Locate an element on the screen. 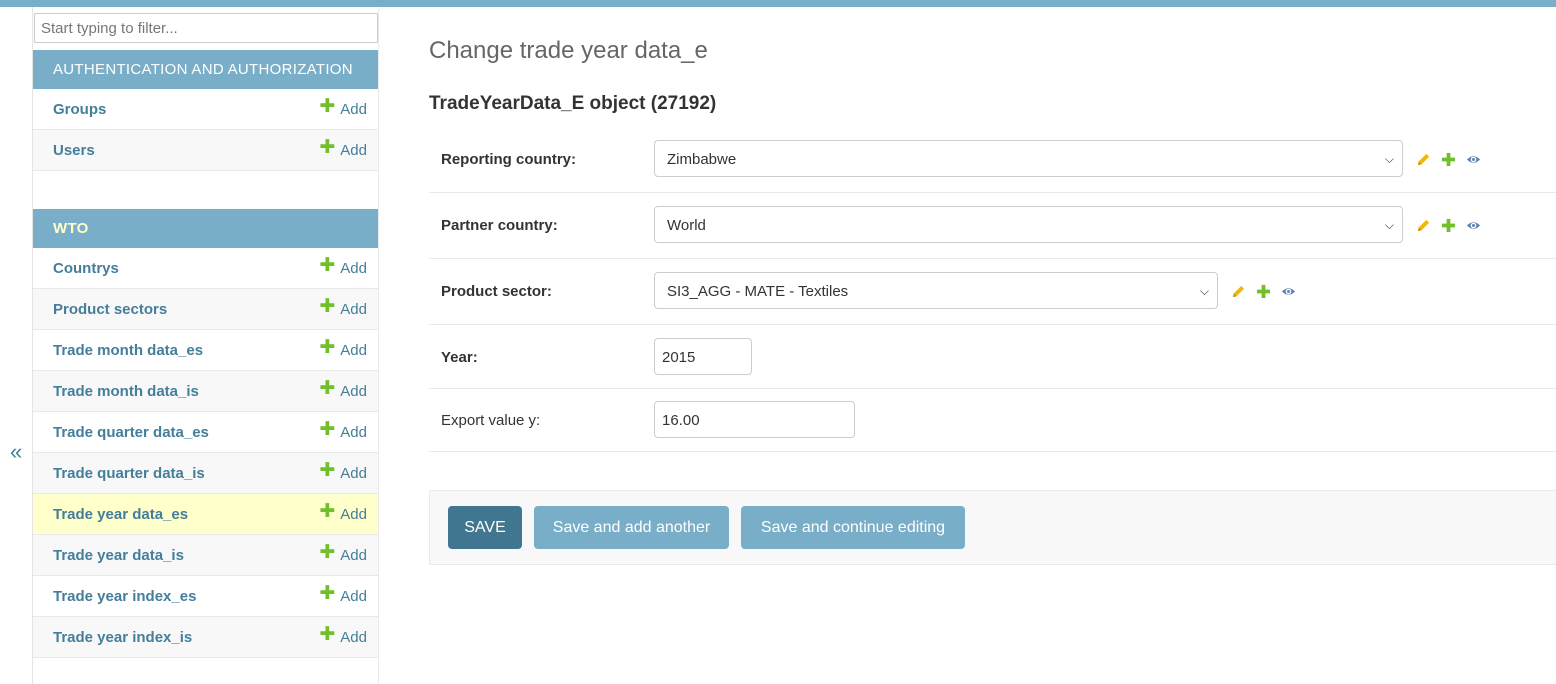 The width and height of the screenshot is (1556, 684). sidebar-item-trade-quarter-data-es: Trade quarter data_es ✚ Add is located at coordinates (205, 432).